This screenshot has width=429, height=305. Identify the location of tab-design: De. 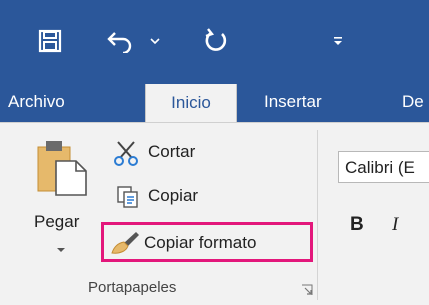
(413, 102).